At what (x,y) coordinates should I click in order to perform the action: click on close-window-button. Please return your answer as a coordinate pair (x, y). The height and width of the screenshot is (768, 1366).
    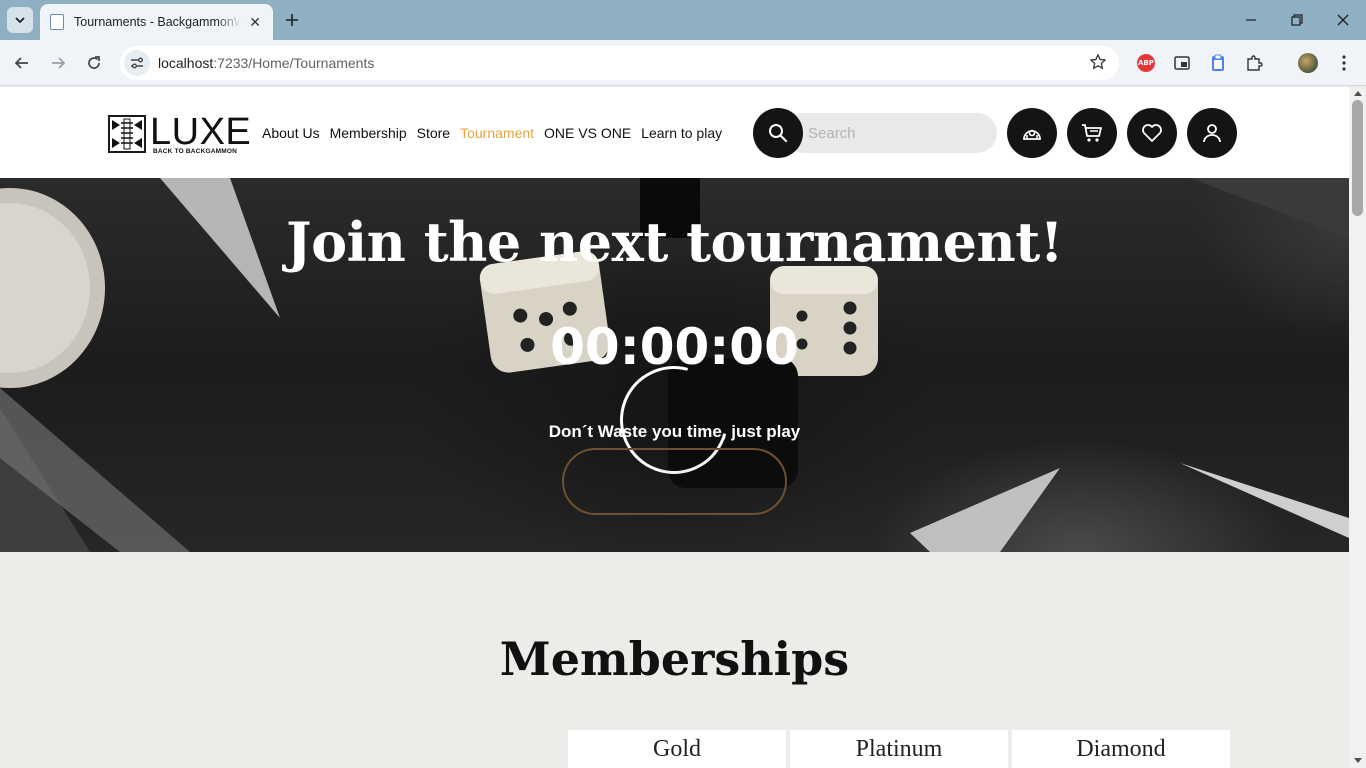
    Looking at the image, I should click on (1343, 20).